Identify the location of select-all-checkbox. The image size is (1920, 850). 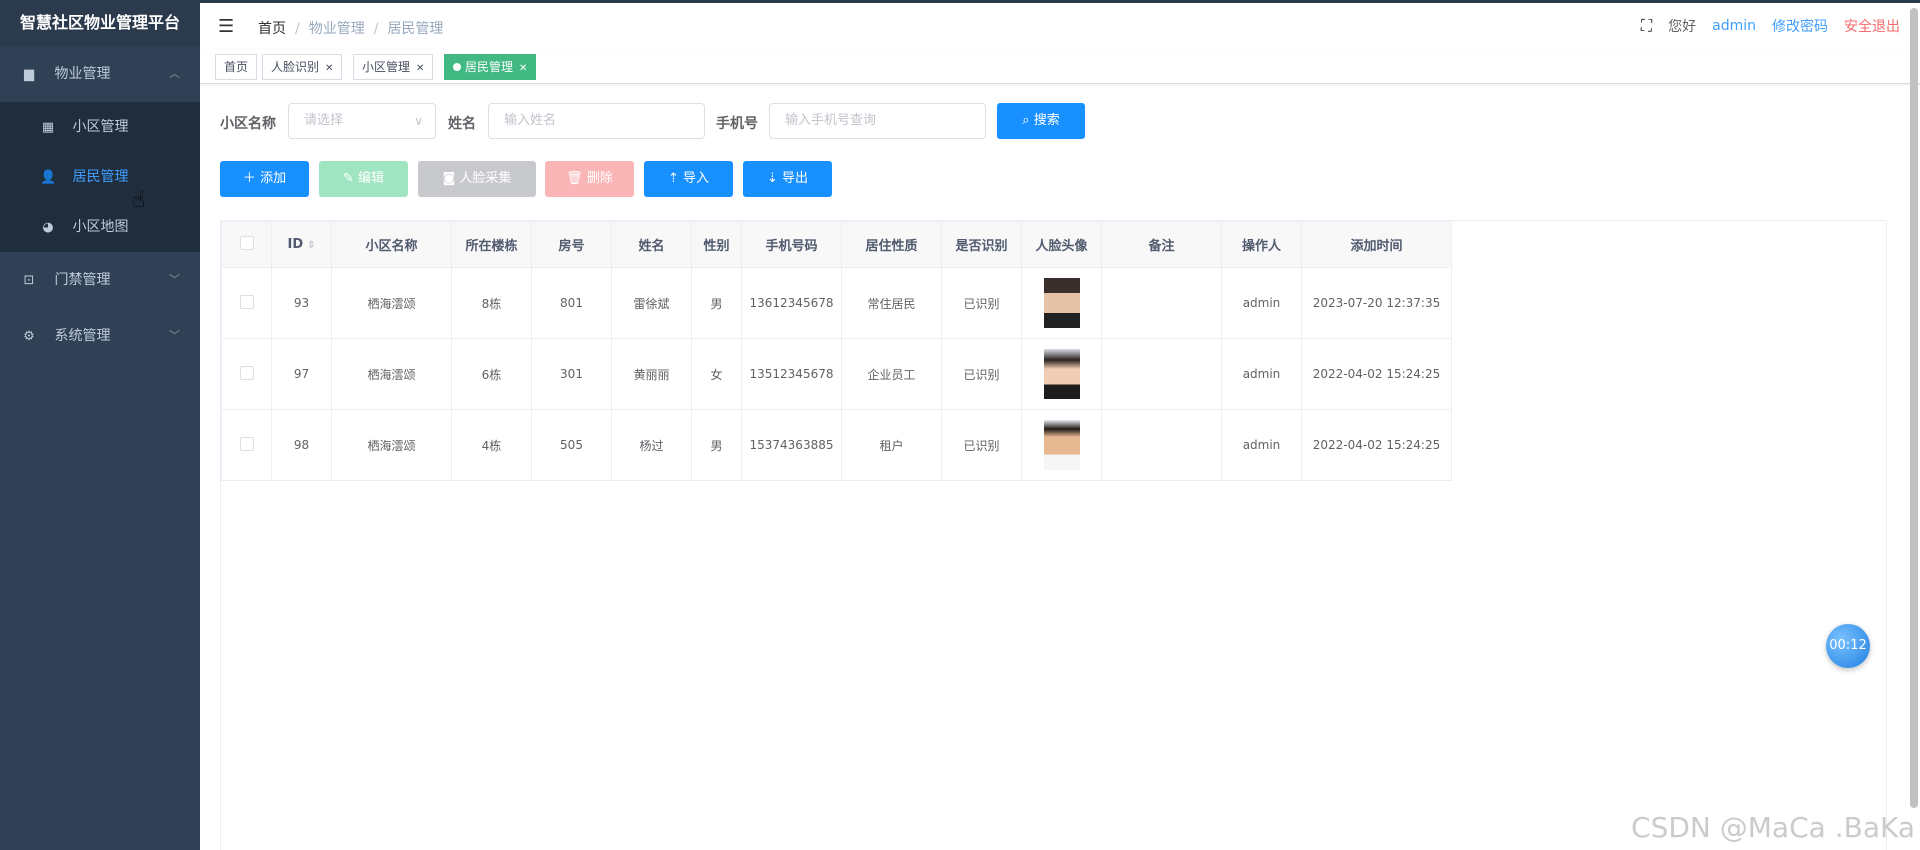
(246, 242).